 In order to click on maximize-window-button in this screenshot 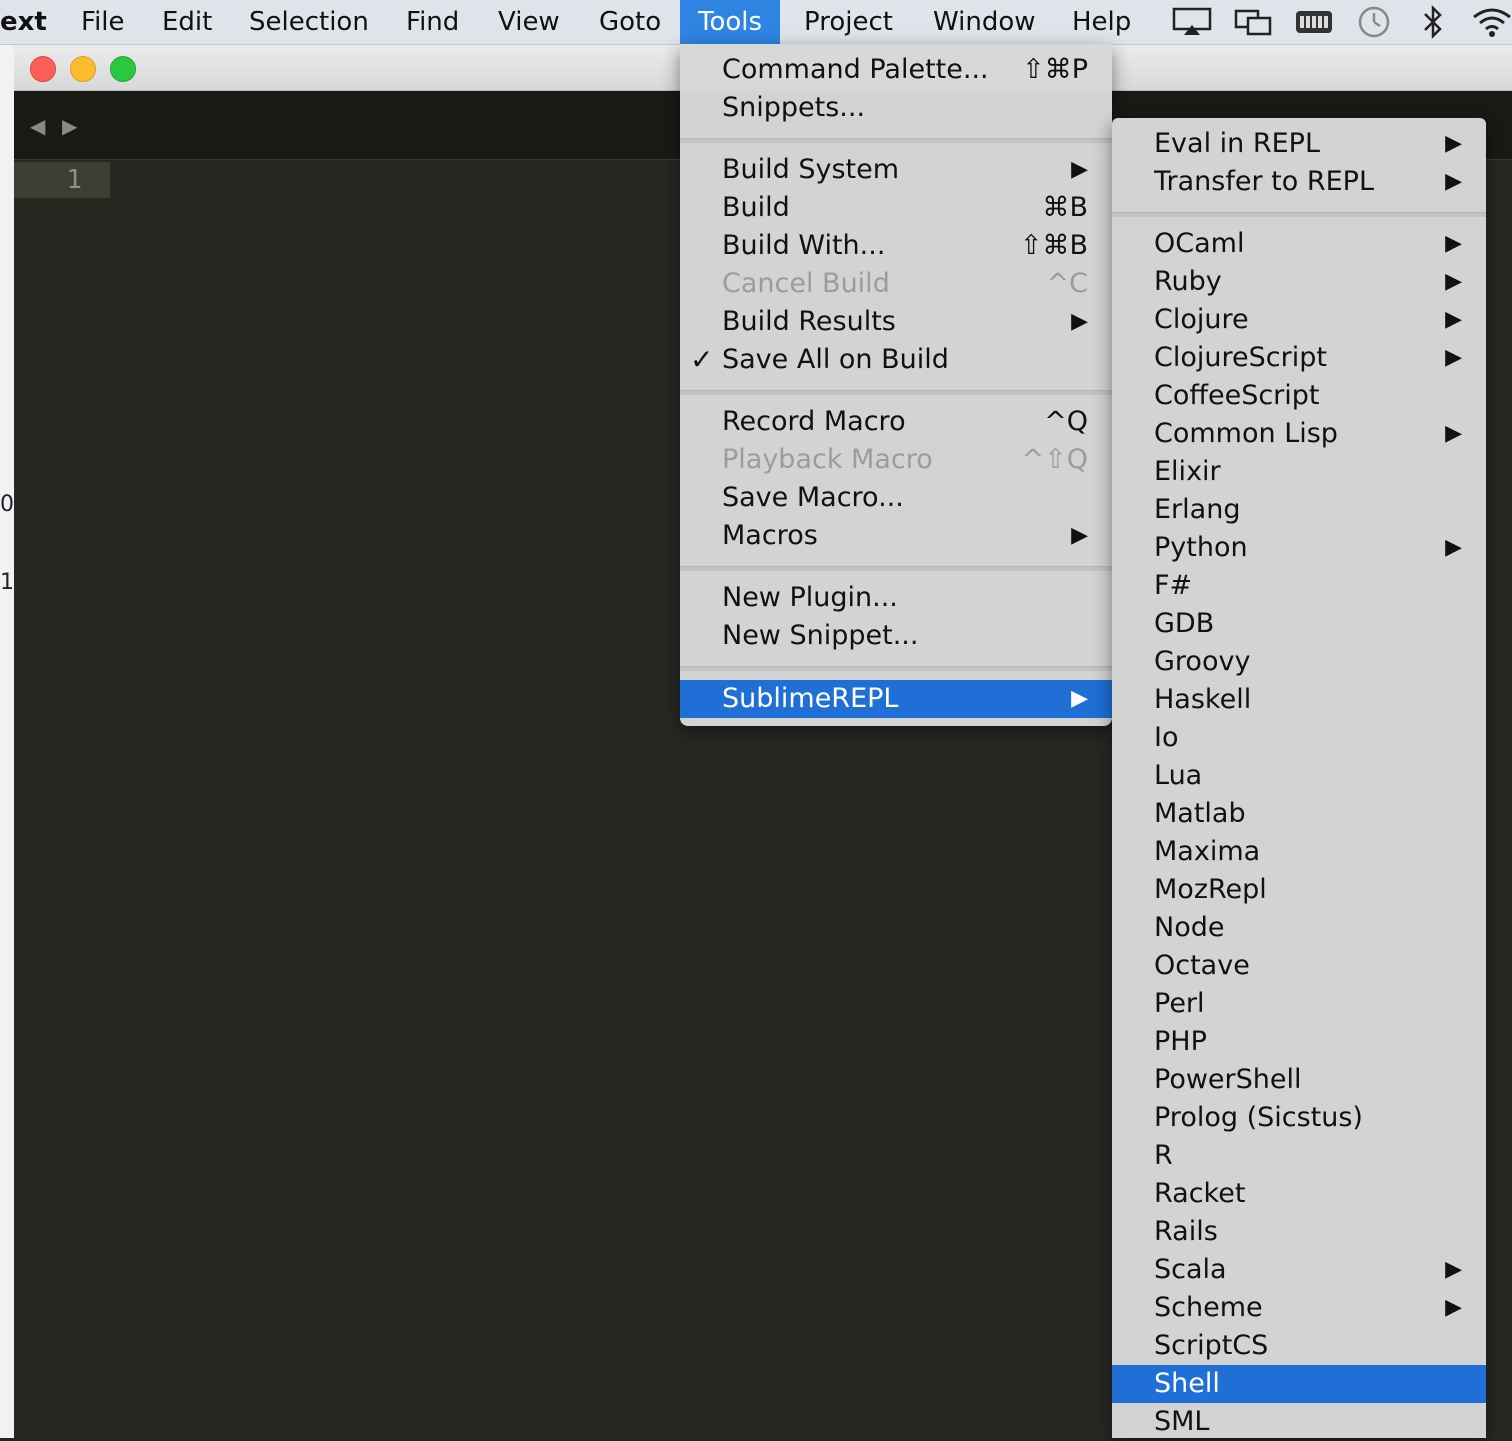, I will do `click(123, 69)`.